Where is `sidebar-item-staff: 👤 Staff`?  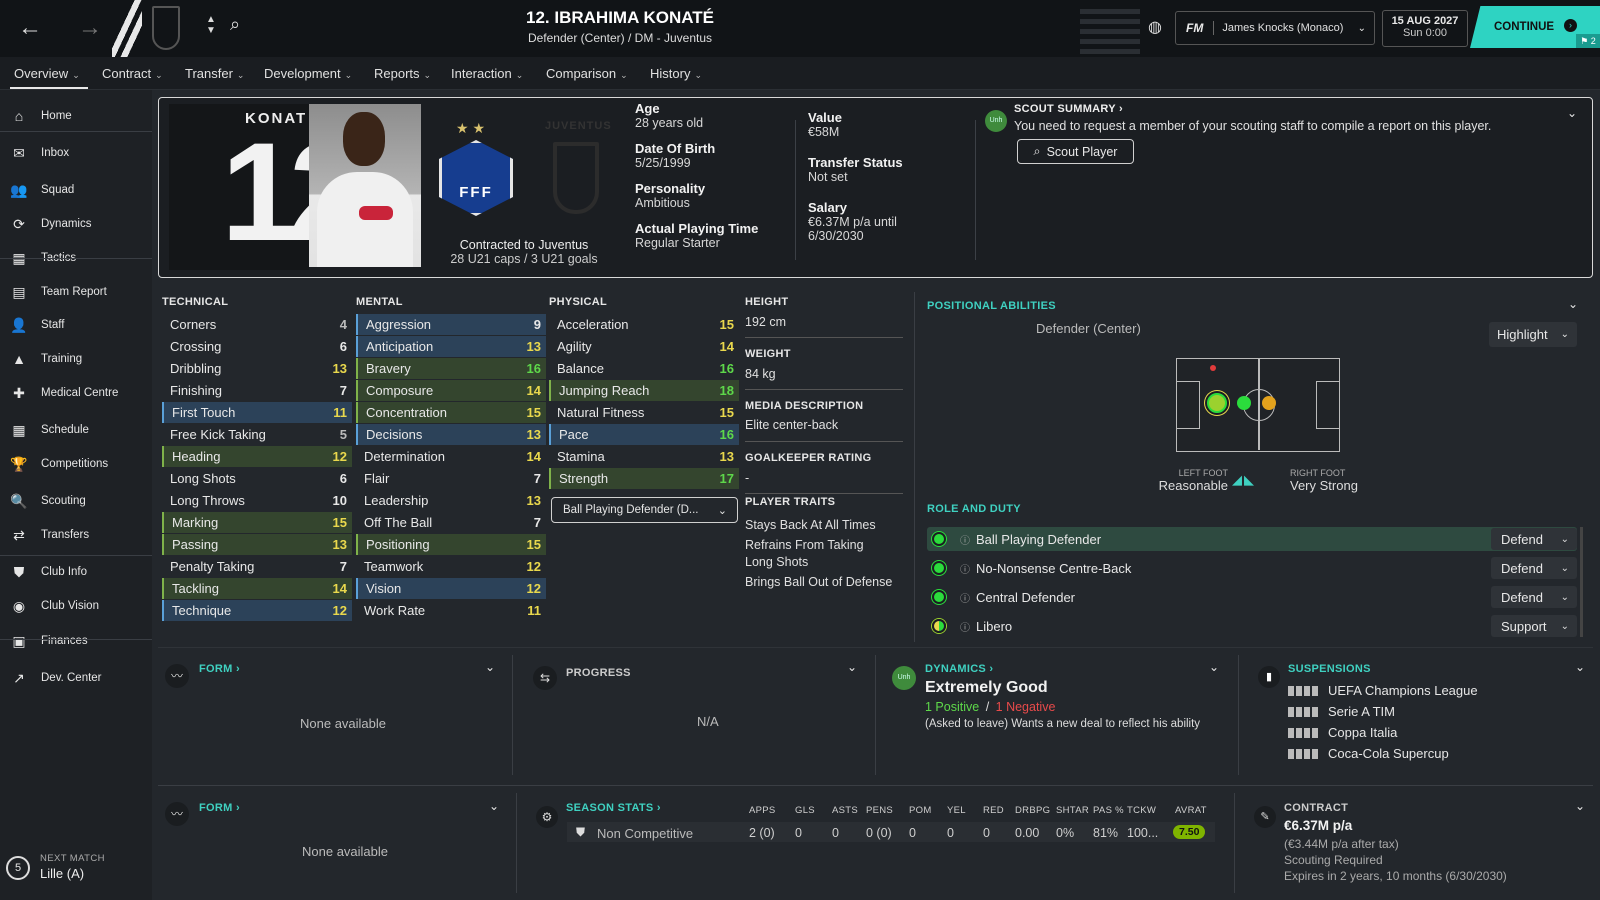 sidebar-item-staff: 👤 Staff is located at coordinates (76, 325).